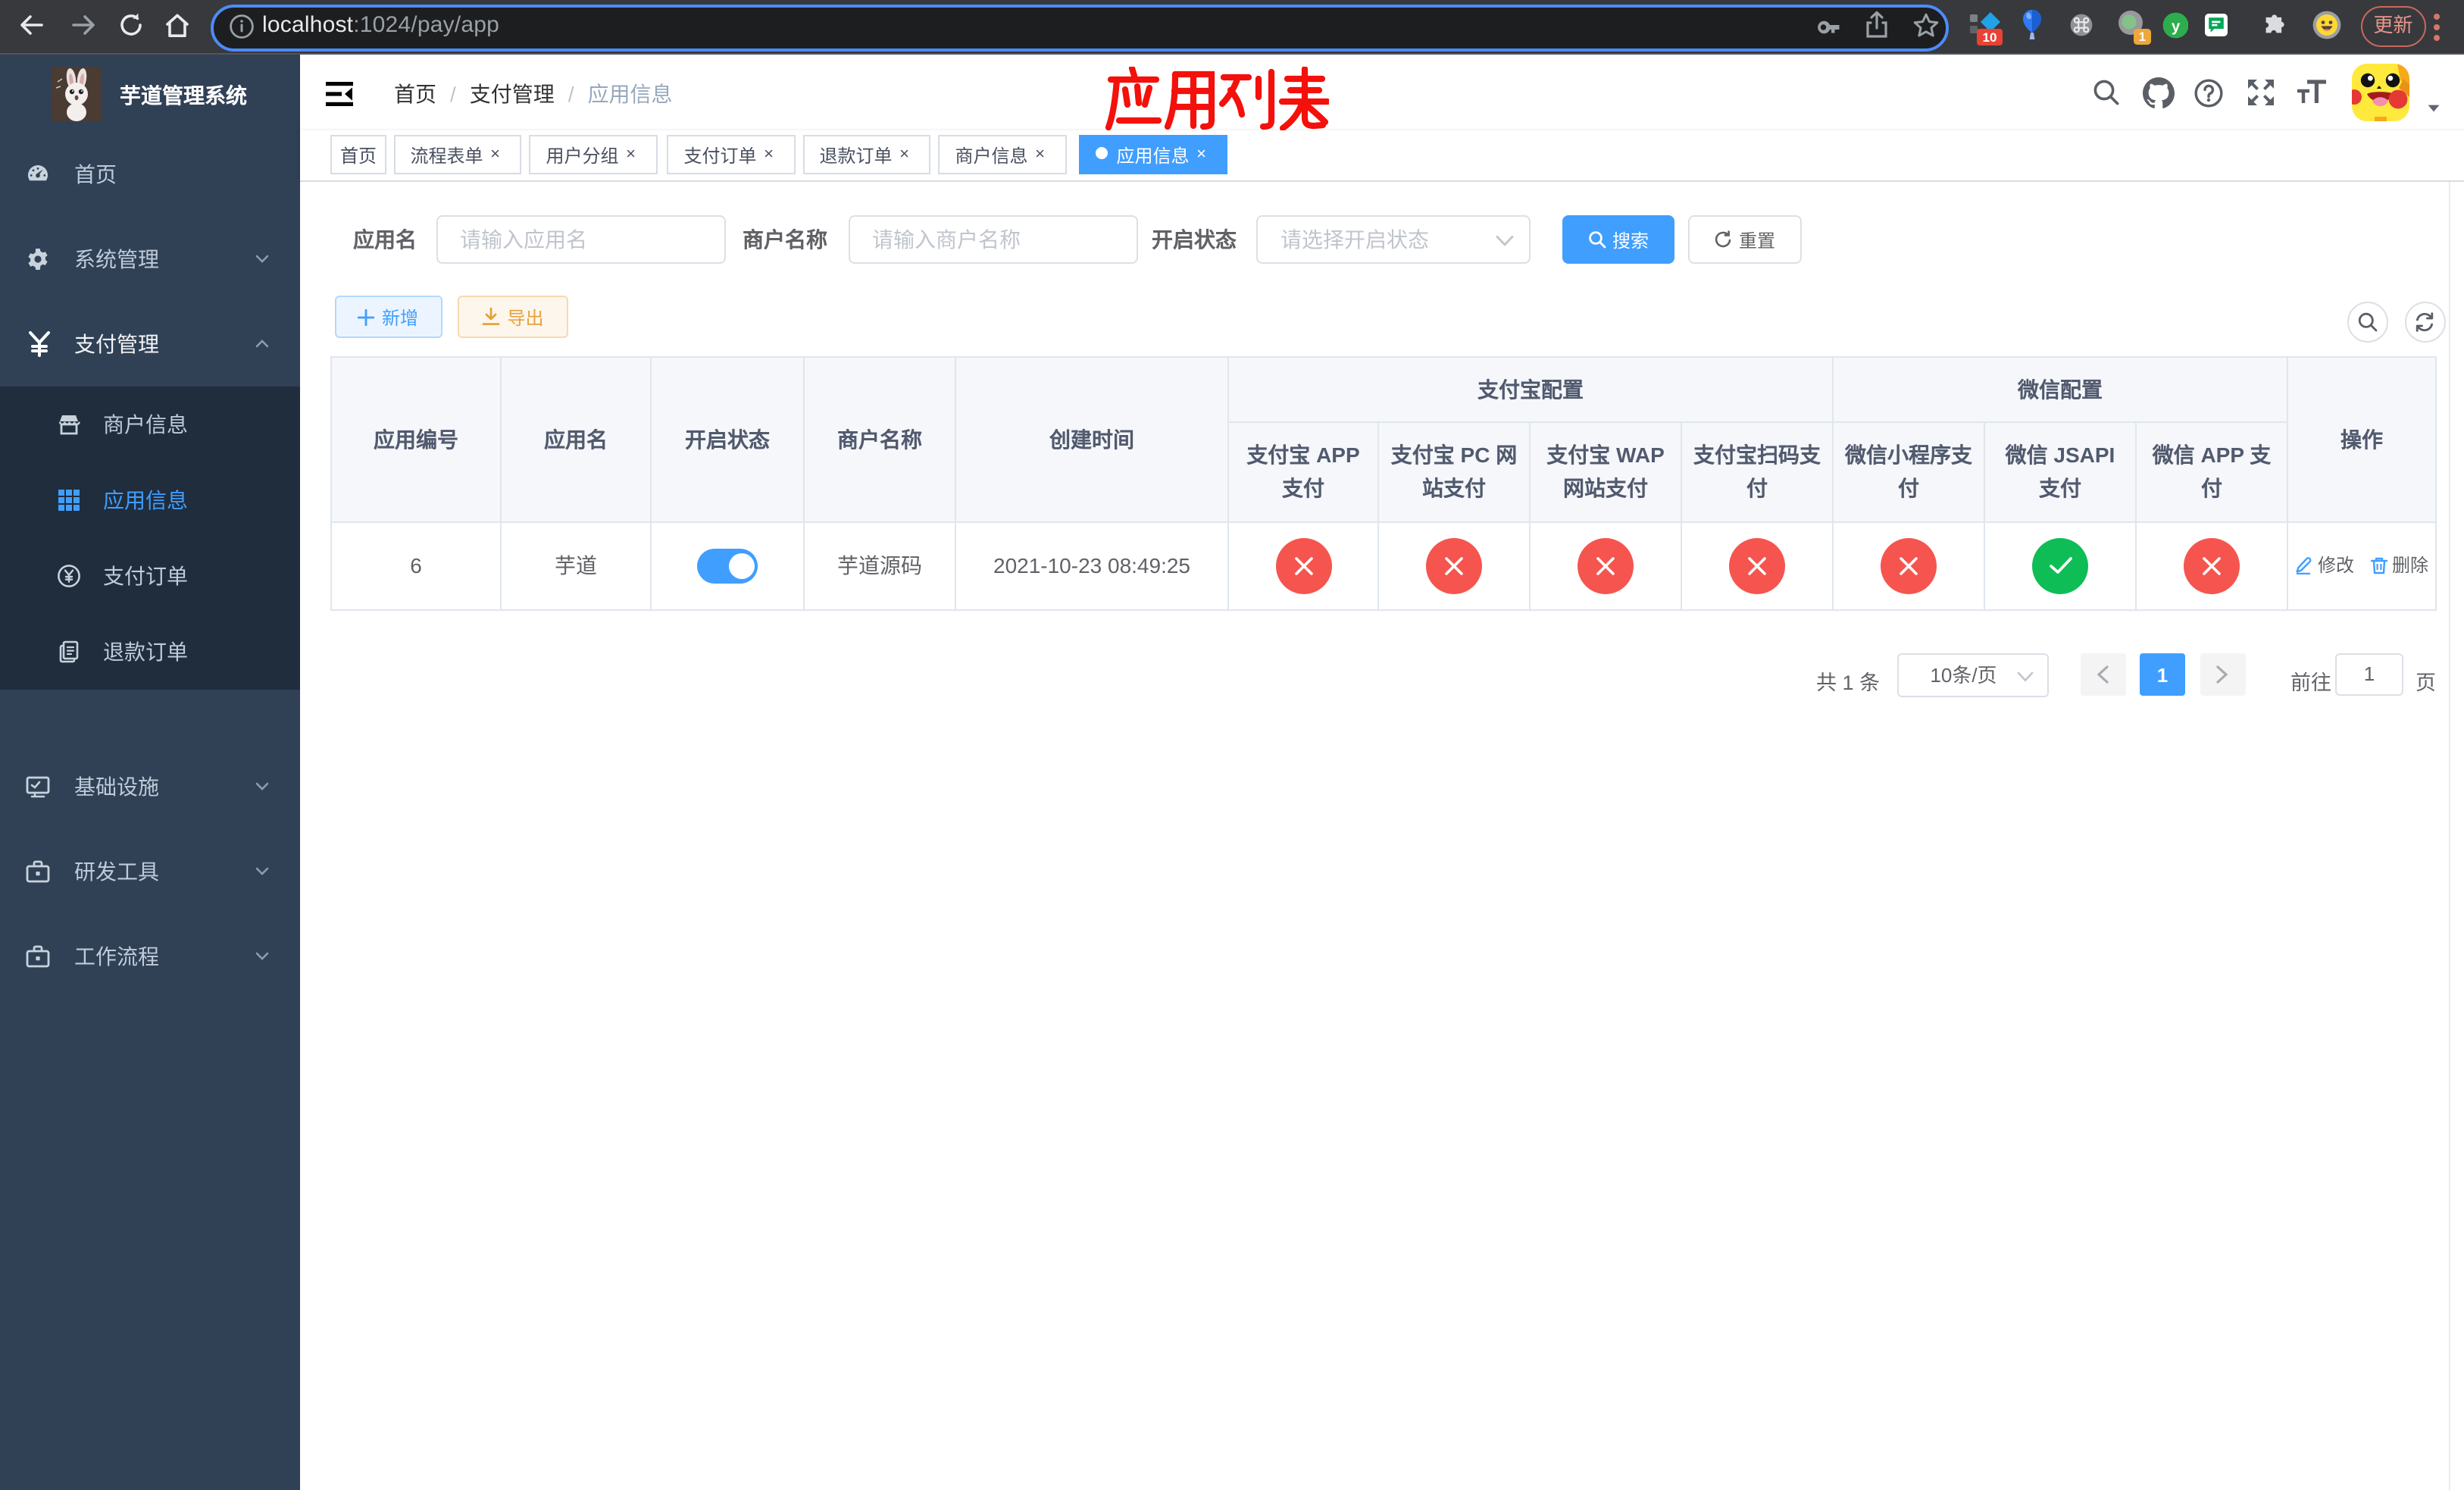 The image size is (2464, 1490). What do you see at coordinates (1990, 37) in the screenshot?
I see `svg-text: 10` at bounding box center [1990, 37].